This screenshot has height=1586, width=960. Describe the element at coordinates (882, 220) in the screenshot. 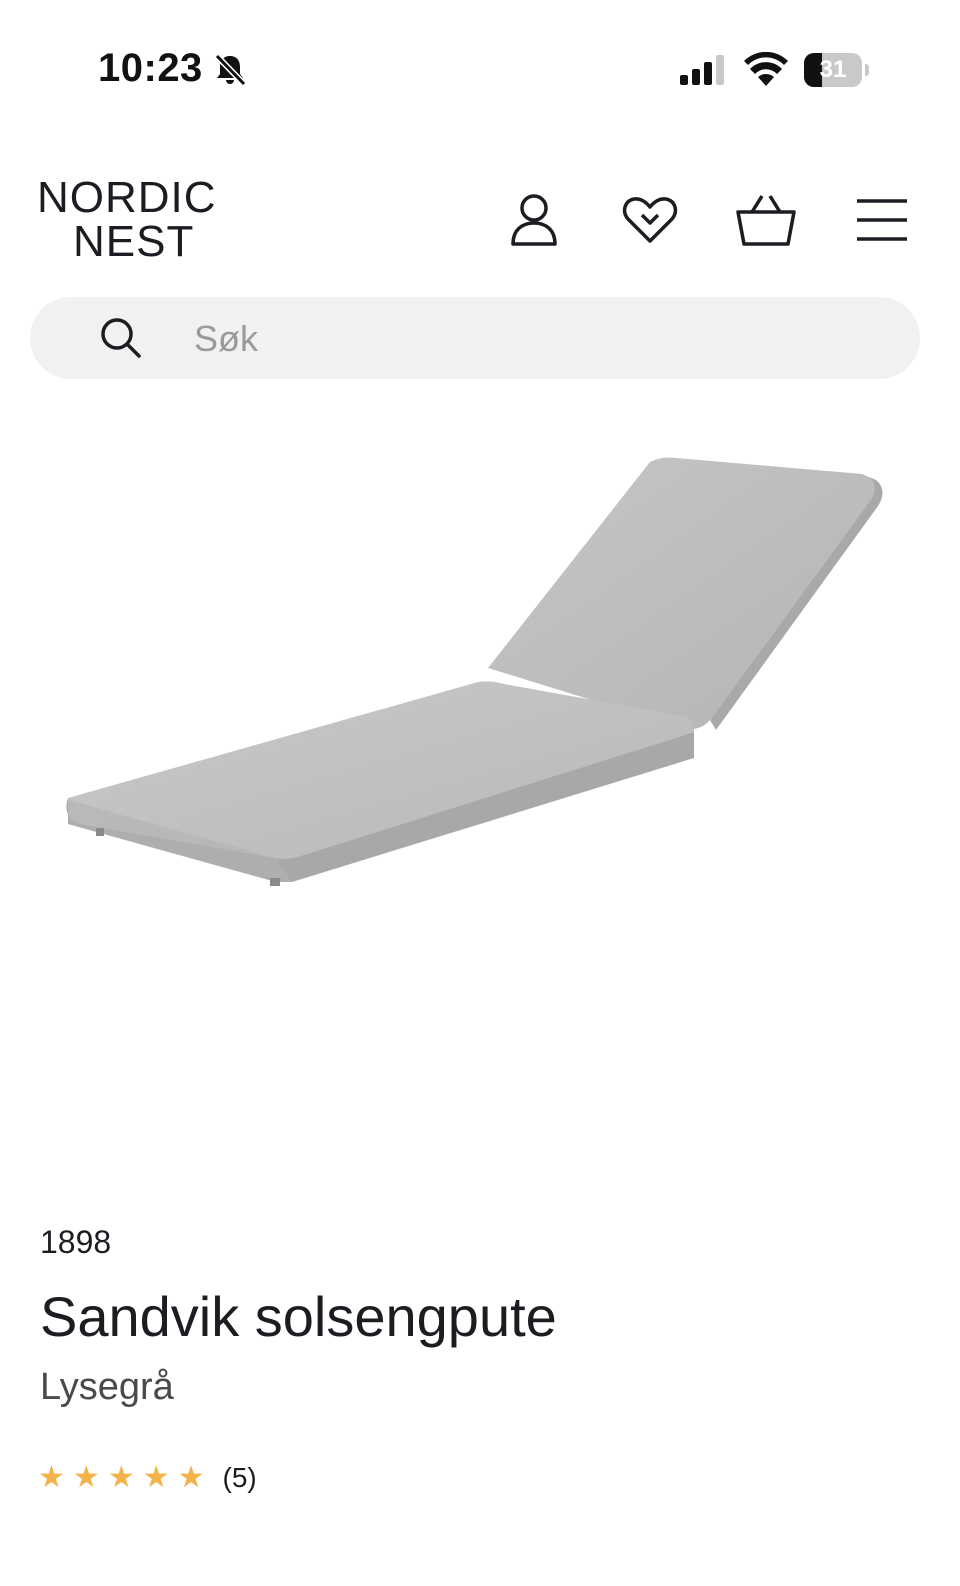

I see `menu-icon` at that location.